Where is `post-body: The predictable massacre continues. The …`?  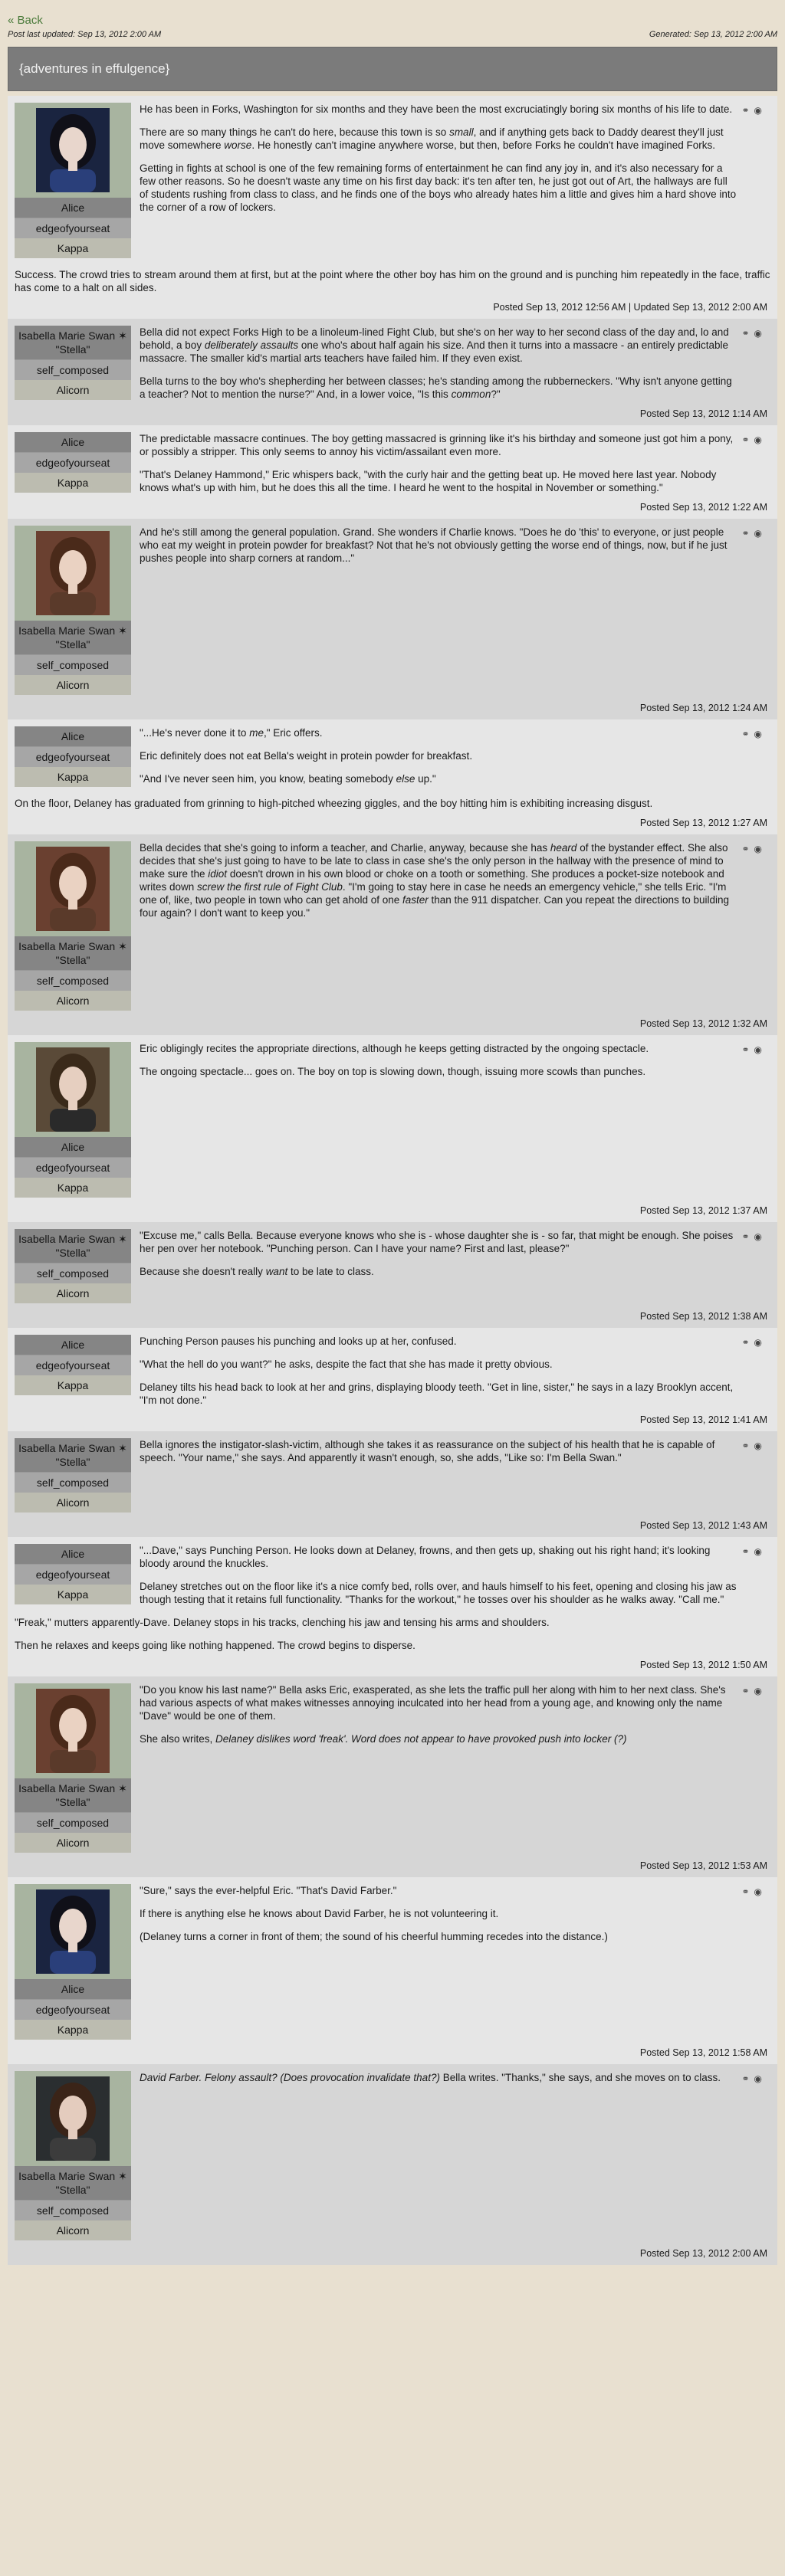 post-body: The predictable massacre continues. The … is located at coordinates (455, 463).